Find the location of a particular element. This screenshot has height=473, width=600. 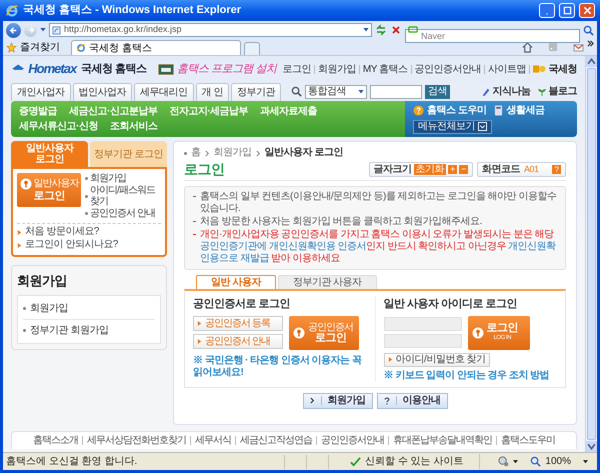

bank-certificate-link: ※ 국민은행 · 타은행 인증서 이용자는 꼭 읽어보세요! is located at coordinates (279, 366).